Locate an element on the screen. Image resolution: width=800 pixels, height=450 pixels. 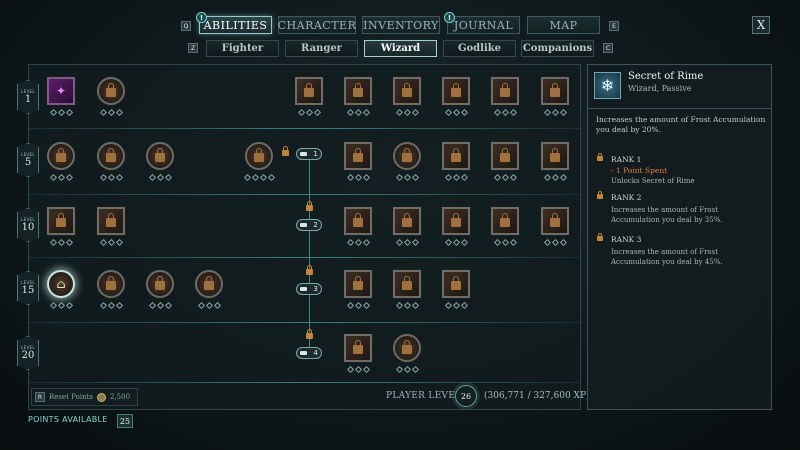
subtab-label: Wizard is located at coordinates (400, 48).